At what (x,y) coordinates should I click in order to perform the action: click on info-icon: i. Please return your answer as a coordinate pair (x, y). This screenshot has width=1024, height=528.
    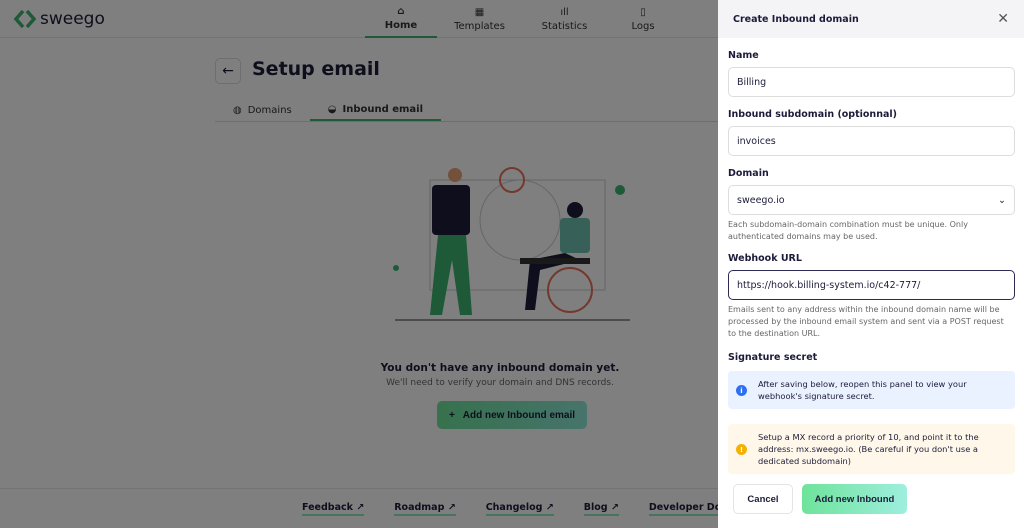
    Looking at the image, I should click on (741, 390).